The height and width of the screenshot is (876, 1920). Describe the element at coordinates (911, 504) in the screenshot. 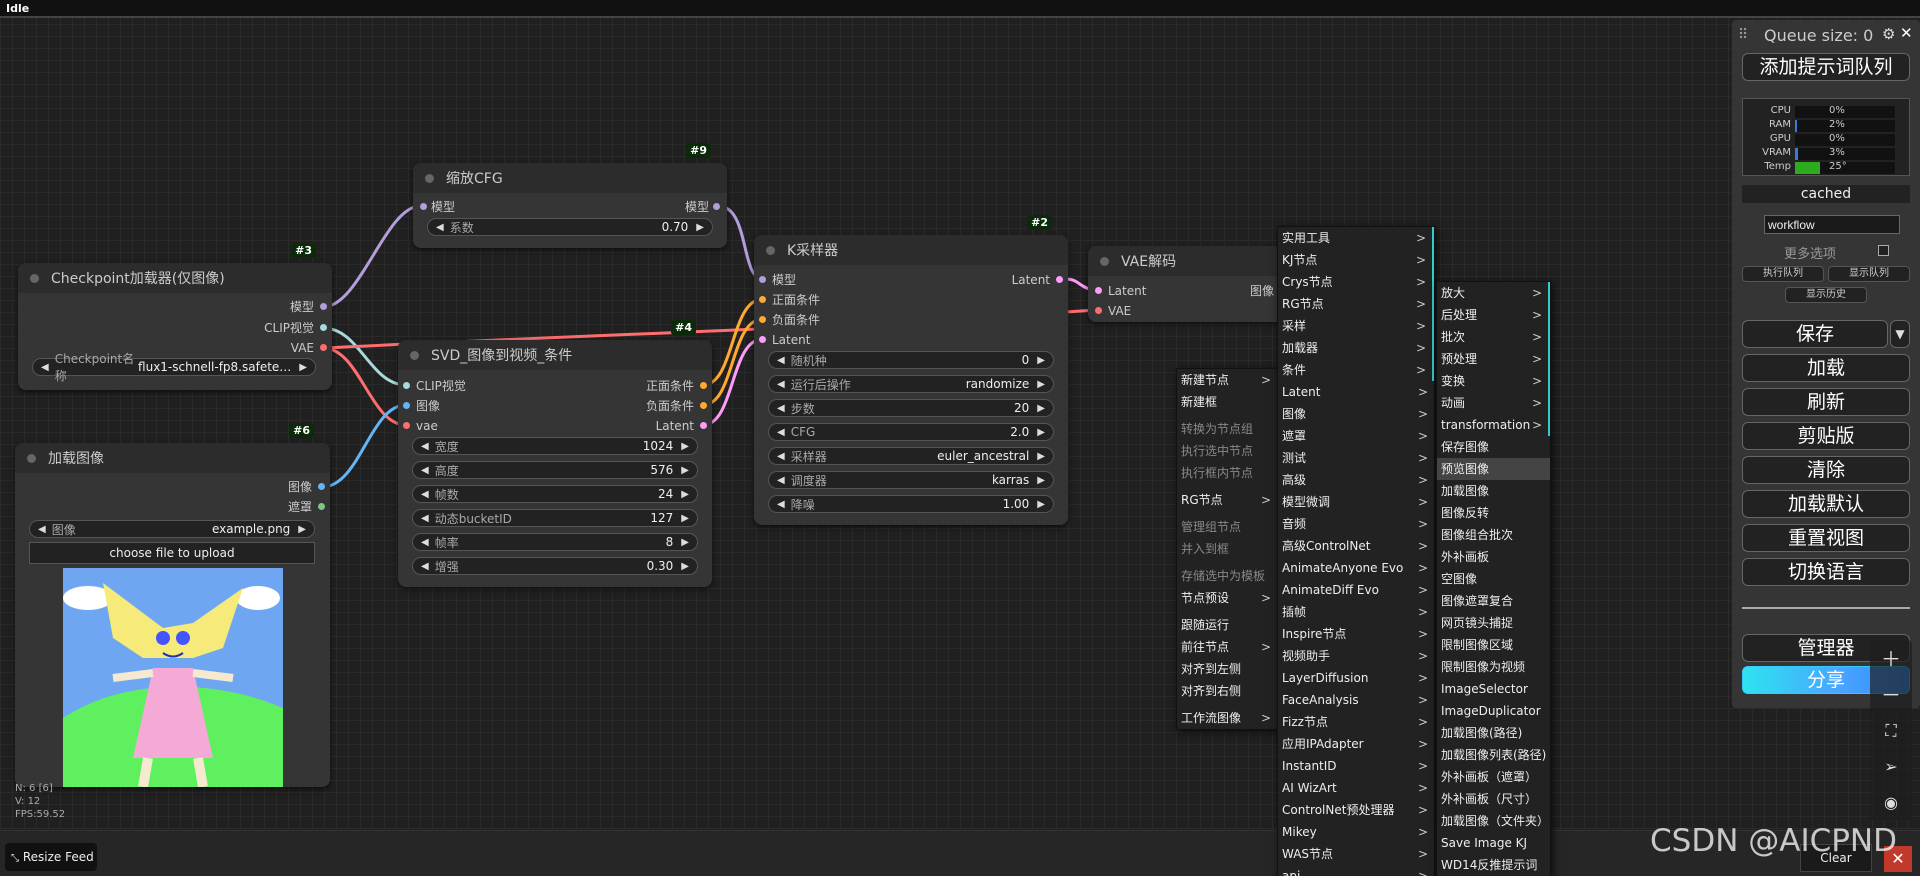

I see `widget-denoise: ◀ 降噪 1.00 ▶` at that location.